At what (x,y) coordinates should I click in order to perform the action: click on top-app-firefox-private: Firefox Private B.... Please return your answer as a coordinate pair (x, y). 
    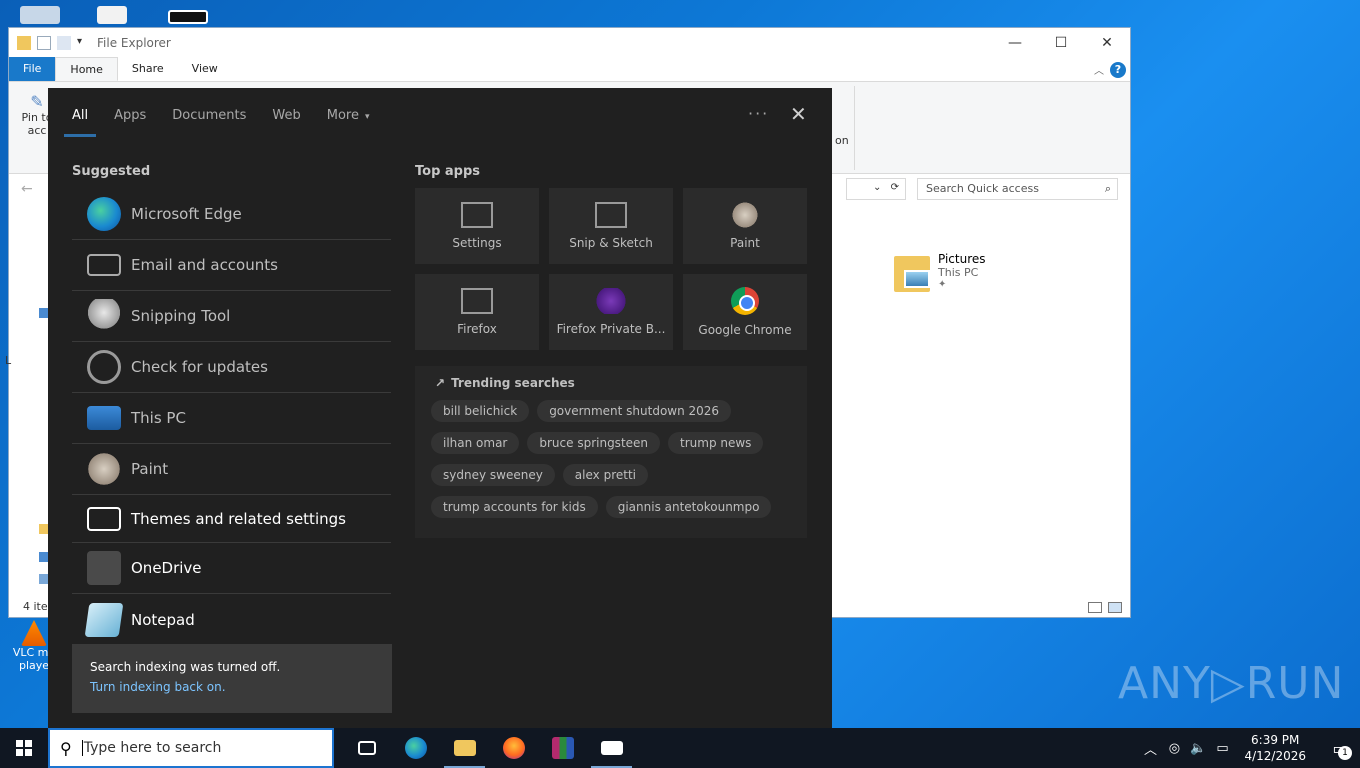
    Looking at the image, I should click on (611, 312).